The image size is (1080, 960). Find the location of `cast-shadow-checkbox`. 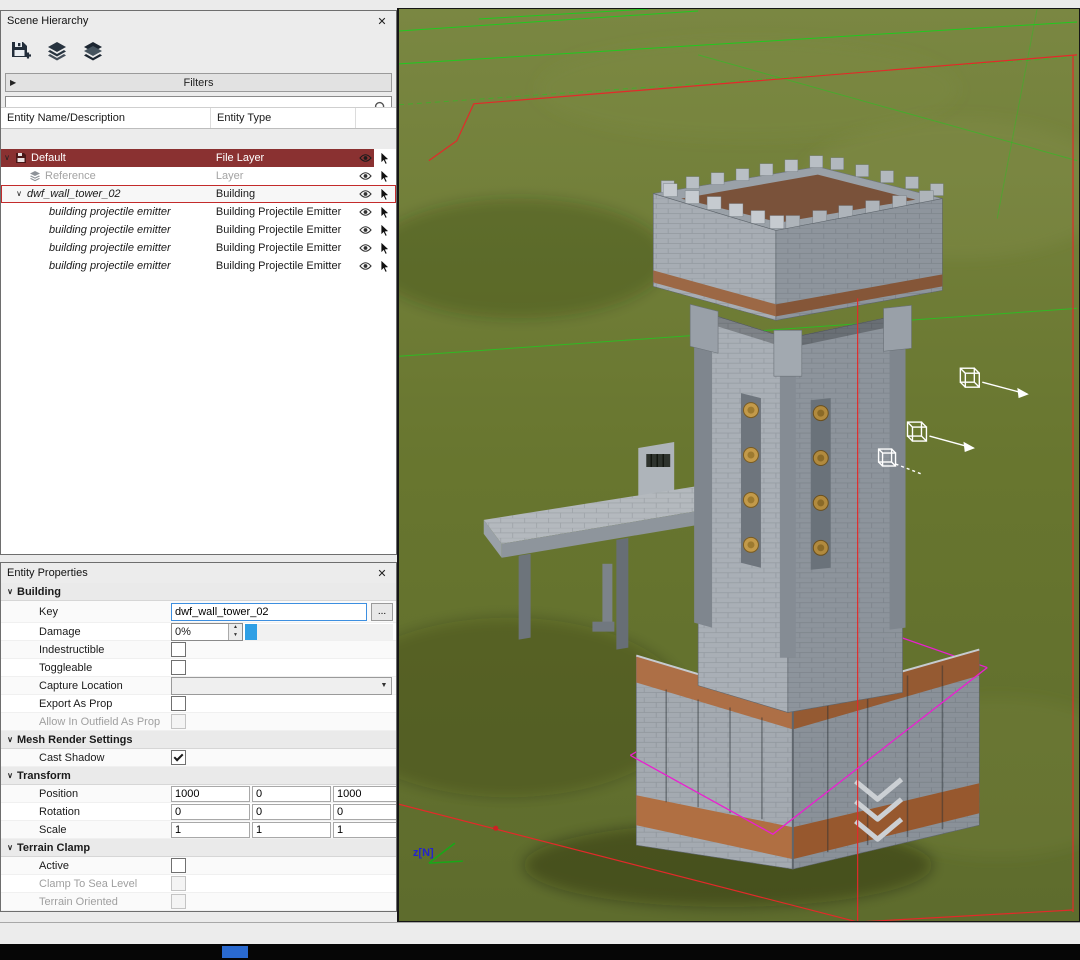

cast-shadow-checkbox is located at coordinates (178, 757).